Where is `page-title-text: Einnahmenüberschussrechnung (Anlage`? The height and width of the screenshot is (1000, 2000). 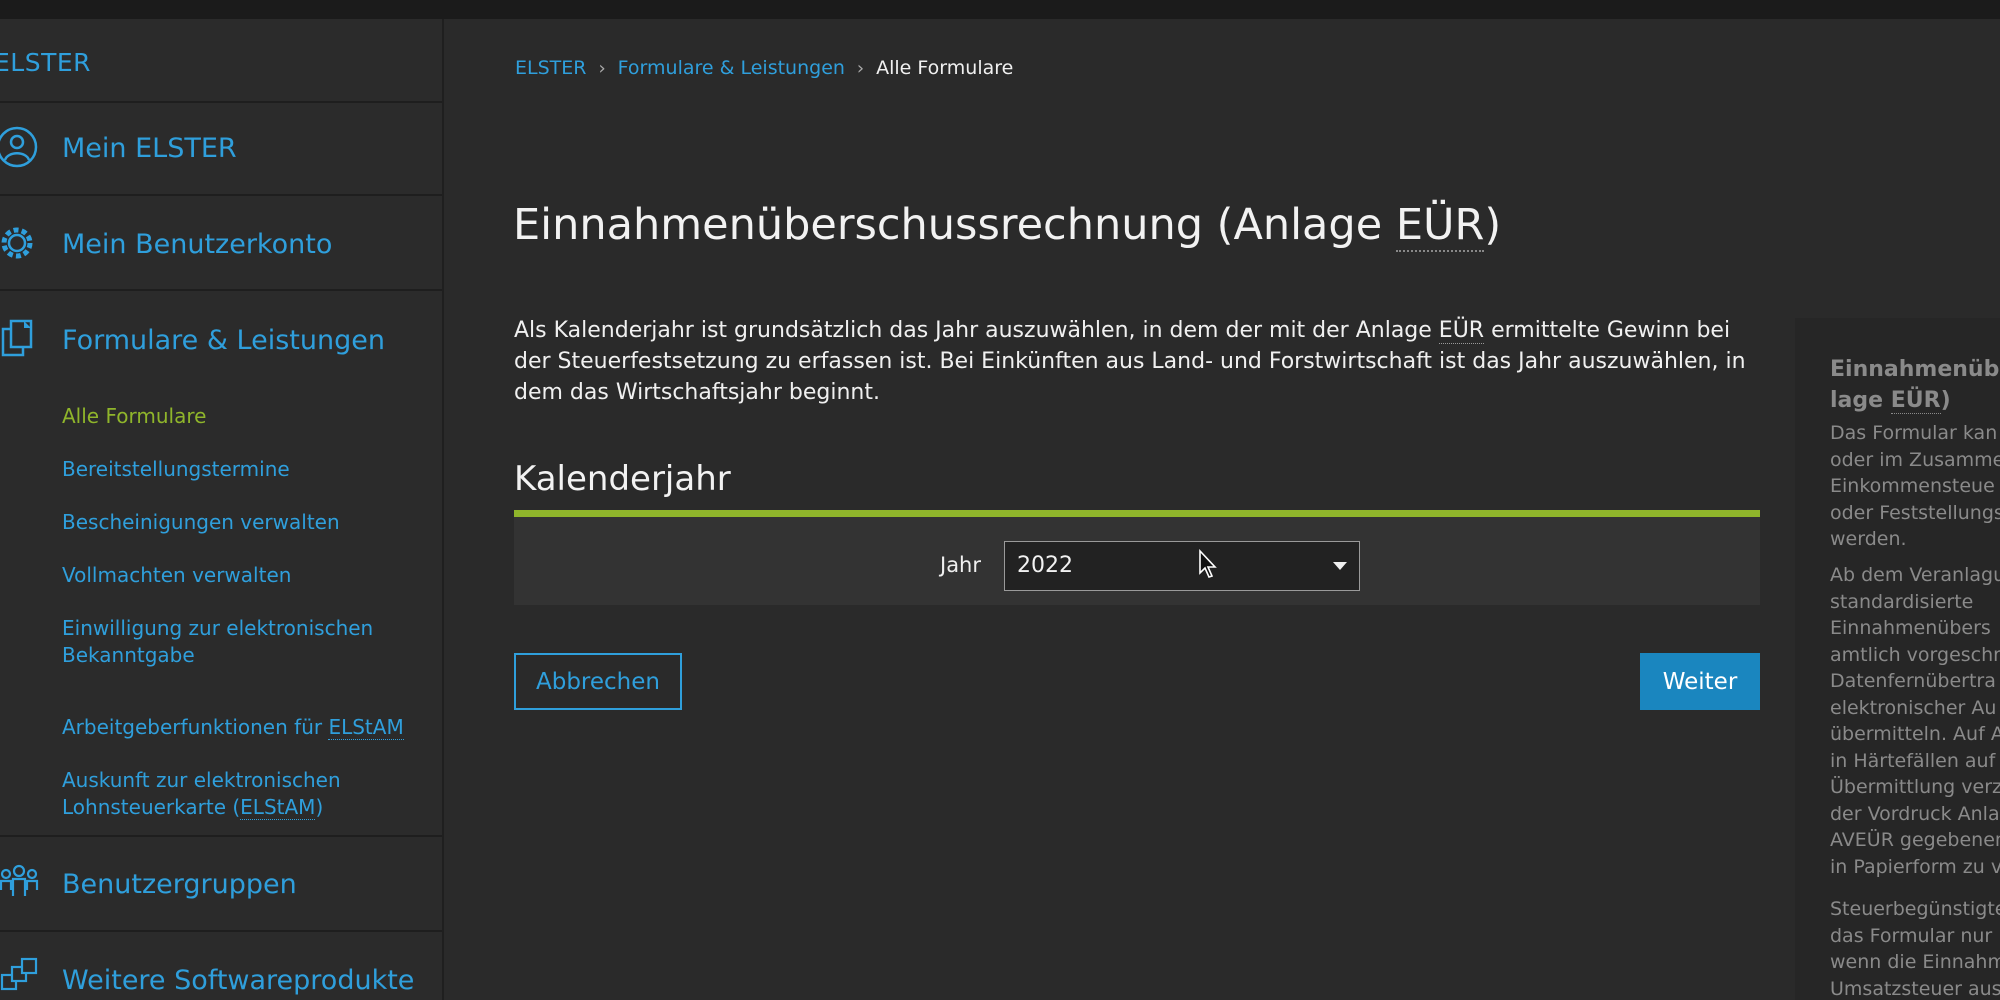 page-title-text: Einnahmenüberschussrechnung (Anlage is located at coordinates (954, 225).